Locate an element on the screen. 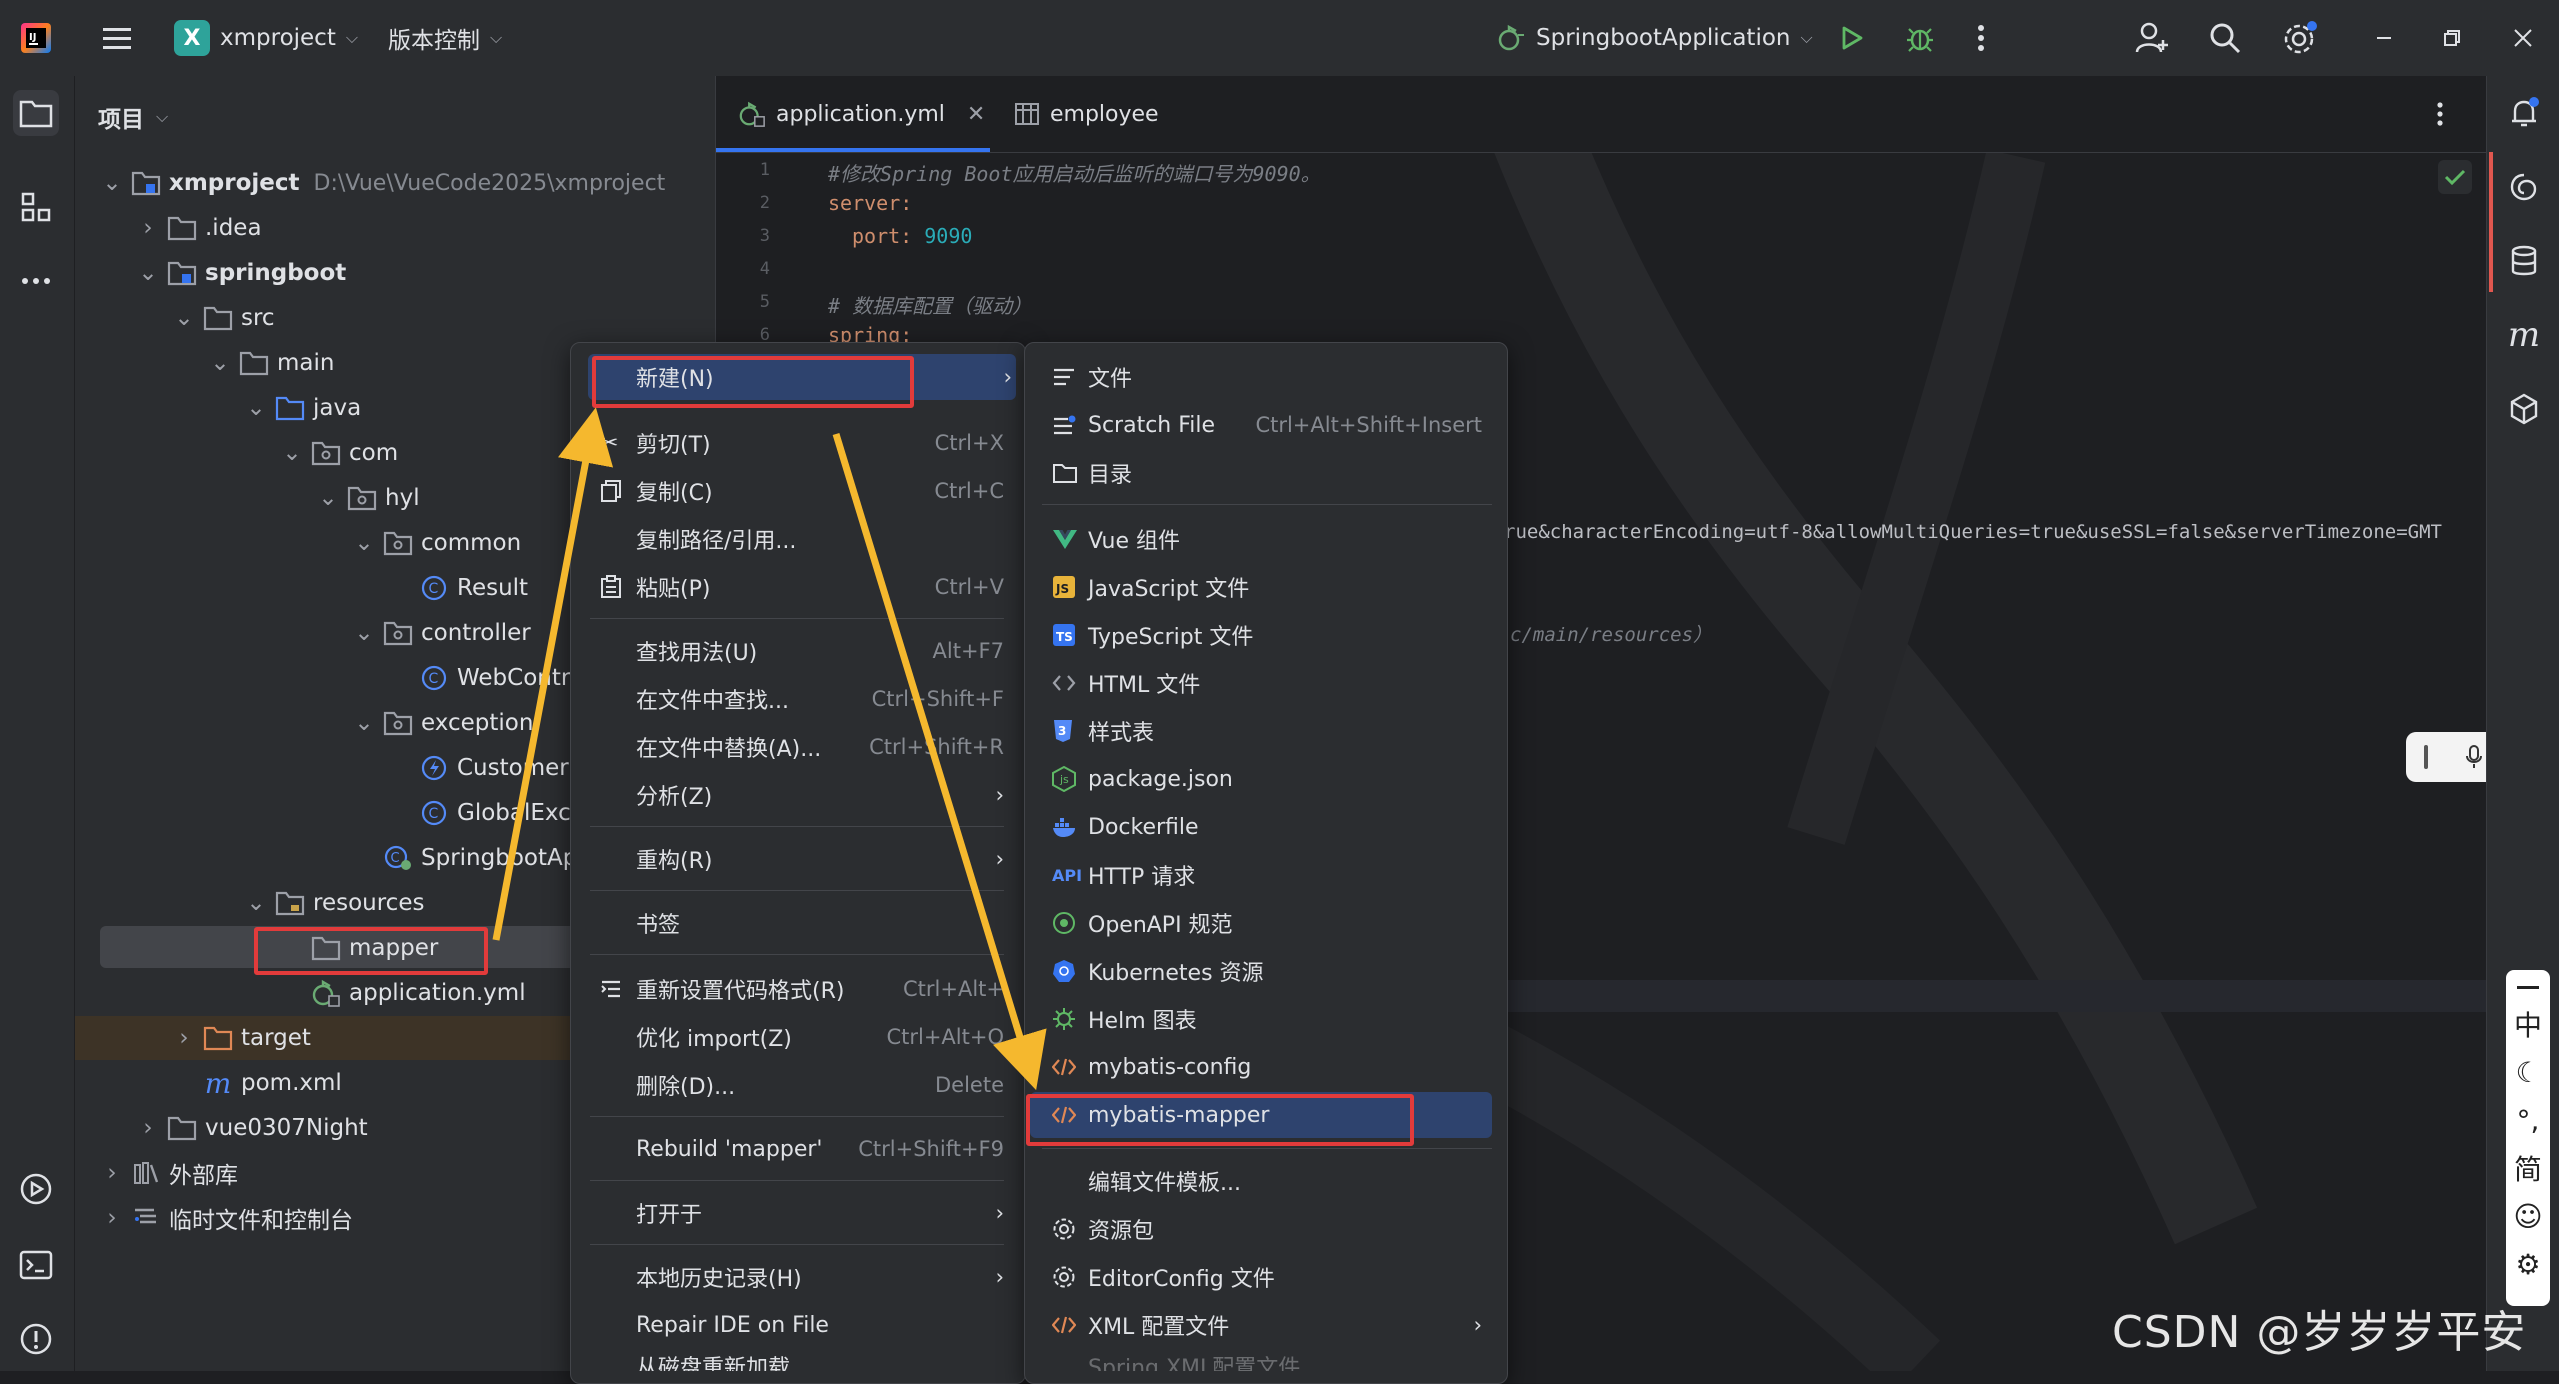 Image resolution: width=2559 pixels, height=1384 pixels. menu-item-replace-in-files: 在文件中替换(A)... Ctrl+Shift+R is located at coordinates (820, 747).